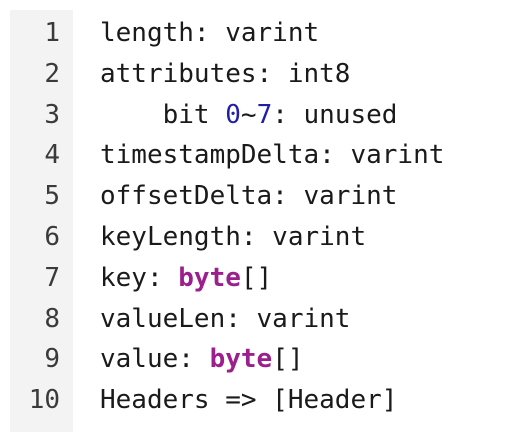 The width and height of the screenshot is (506, 432). Describe the element at coordinates (52, 196) in the screenshot. I see `line-number-5: 5` at that location.